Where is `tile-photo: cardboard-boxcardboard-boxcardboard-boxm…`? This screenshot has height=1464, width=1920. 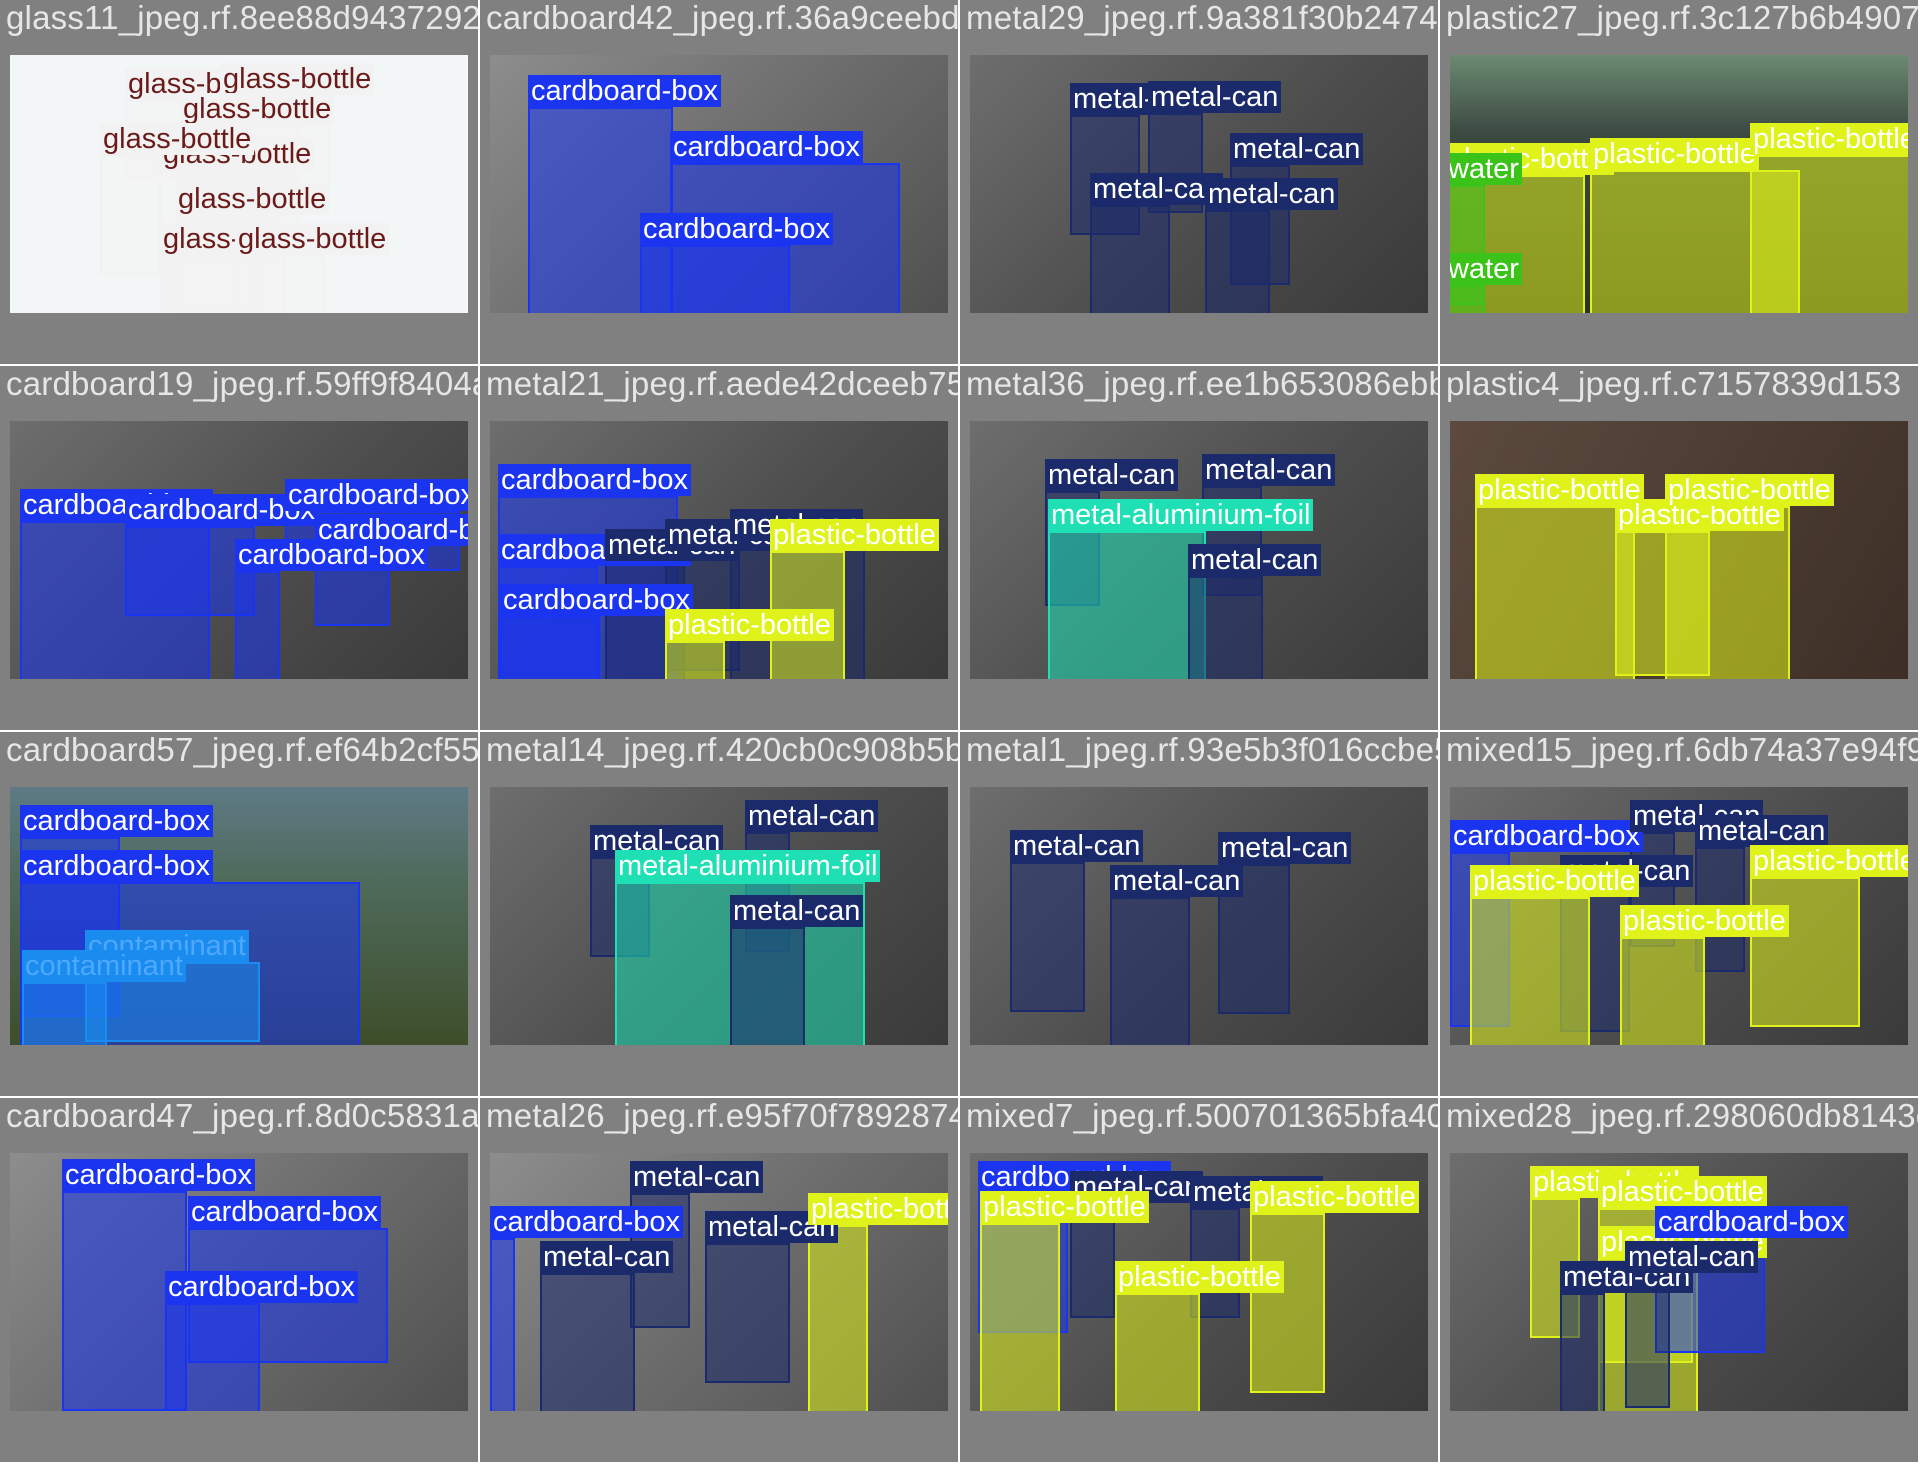
tile-photo: cardboard-boxcardboard-boxcardboard-boxm… is located at coordinates (719, 550).